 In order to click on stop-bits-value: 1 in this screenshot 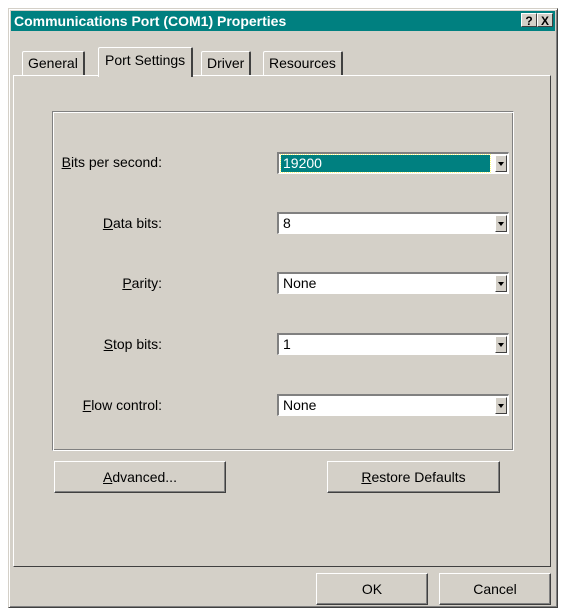, I will do `click(287, 344)`.